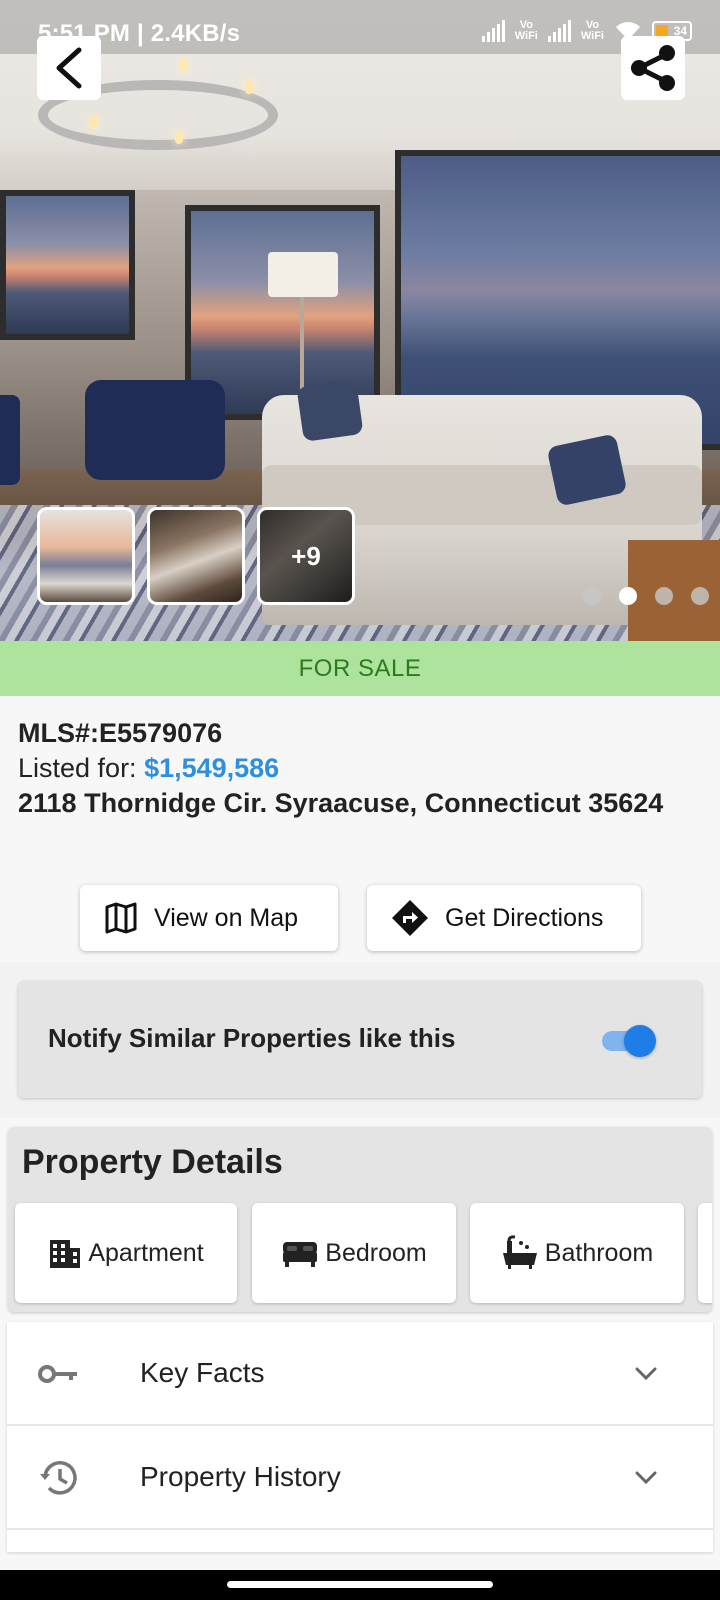 This screenshot has height=1600, width=720. What do you see at coordinates (646, 596) in the screenshot?
I see `carousel-indicator` at bounding box center [646, 596].